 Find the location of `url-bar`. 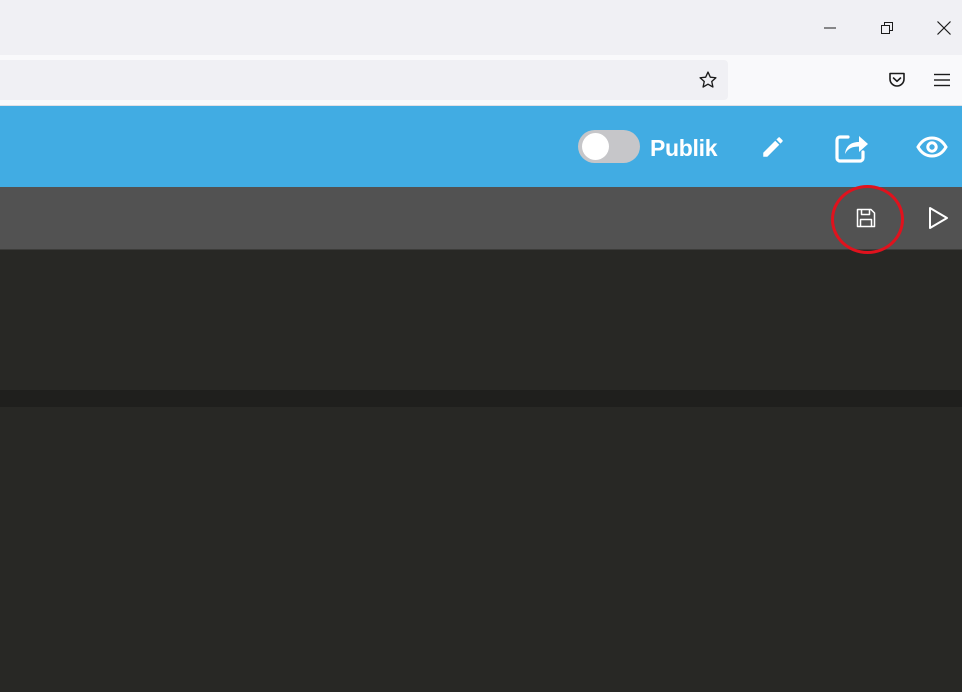

url-bar is located at coordinates (364, 80).